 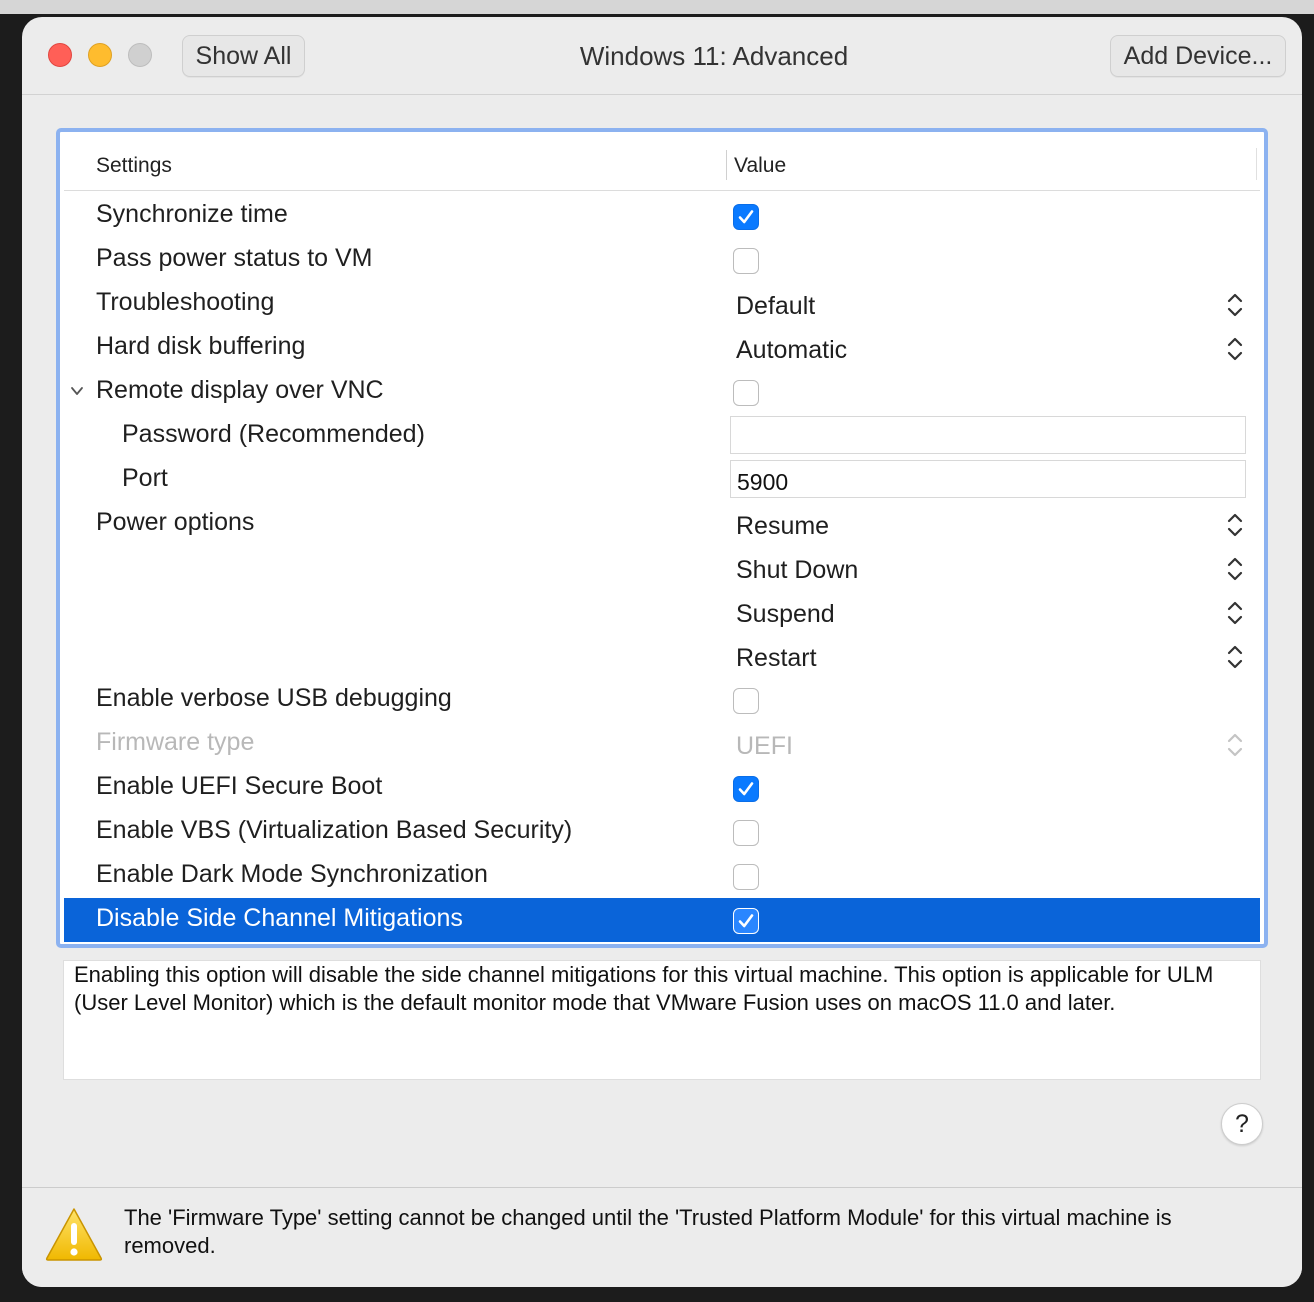 I want to click on row-label: Power options, so click(x=175, y=522).